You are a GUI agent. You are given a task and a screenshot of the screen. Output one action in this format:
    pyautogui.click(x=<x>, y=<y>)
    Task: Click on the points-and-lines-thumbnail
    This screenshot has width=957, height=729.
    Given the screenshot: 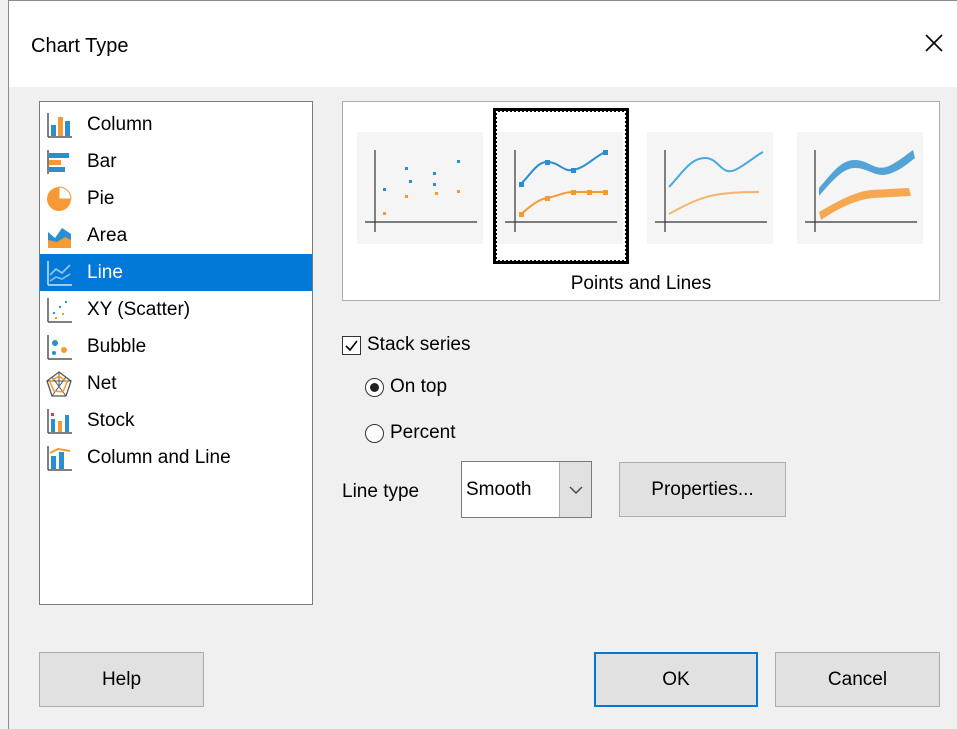 What is the action you would take?
    pyautogui.click(x=560, y=188)
    